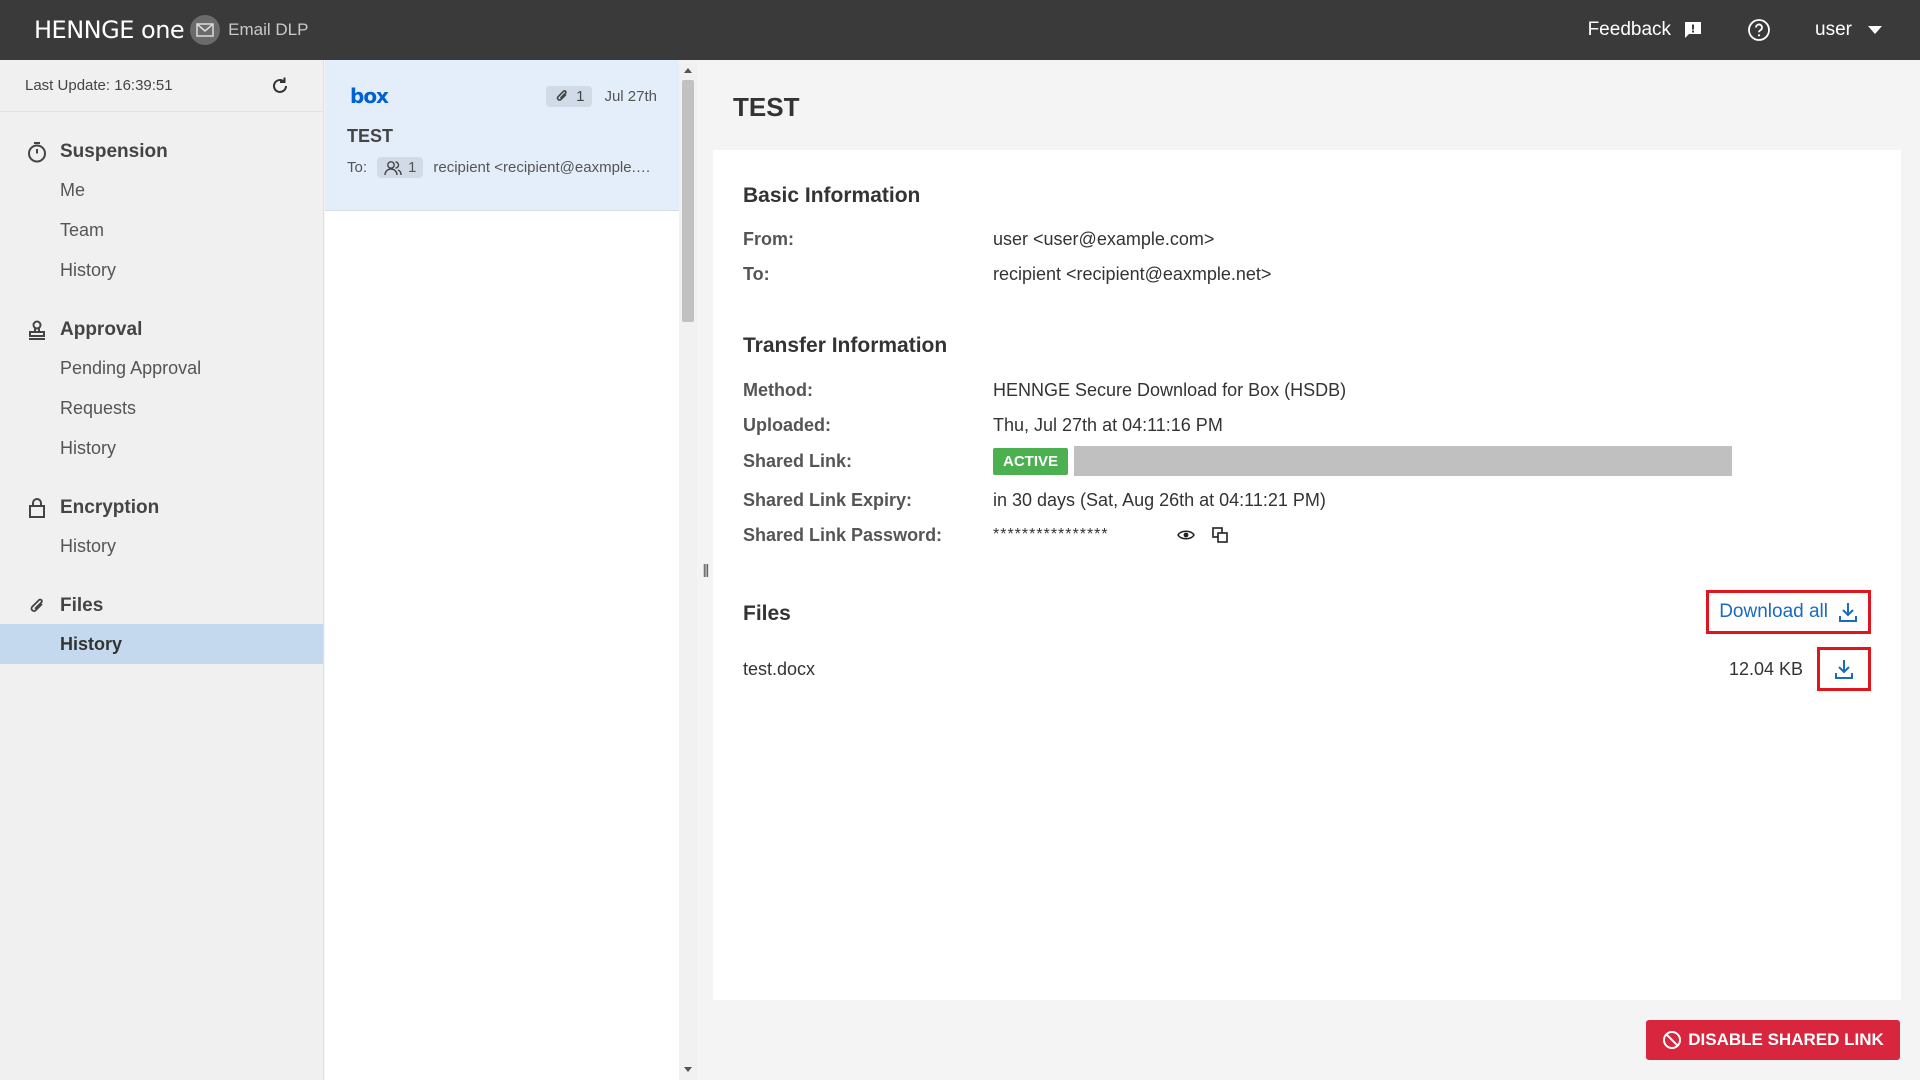  I want to click on nav-head-encryption: Encryption, so click(161, 508).